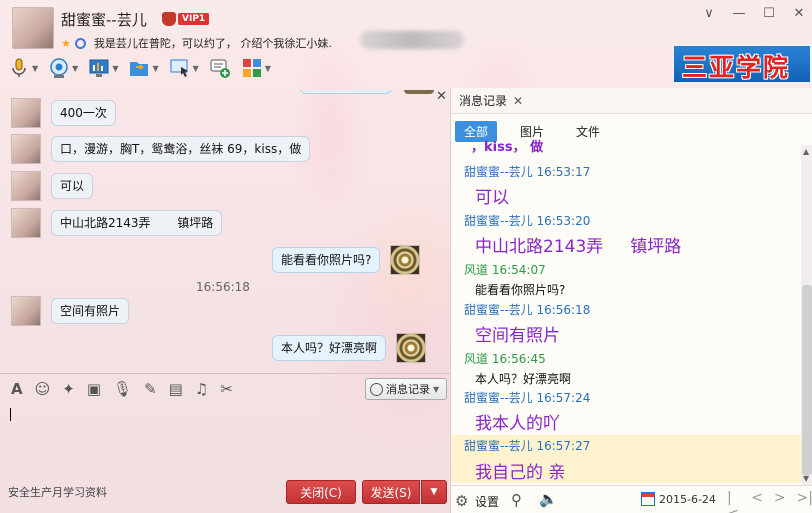 The height and width of the screenshot is (513, 812). What do you see at coordinates (186, 19) in the screenshot?
I see `vip-indicator: VIP1` at bounding box center [186, 19].